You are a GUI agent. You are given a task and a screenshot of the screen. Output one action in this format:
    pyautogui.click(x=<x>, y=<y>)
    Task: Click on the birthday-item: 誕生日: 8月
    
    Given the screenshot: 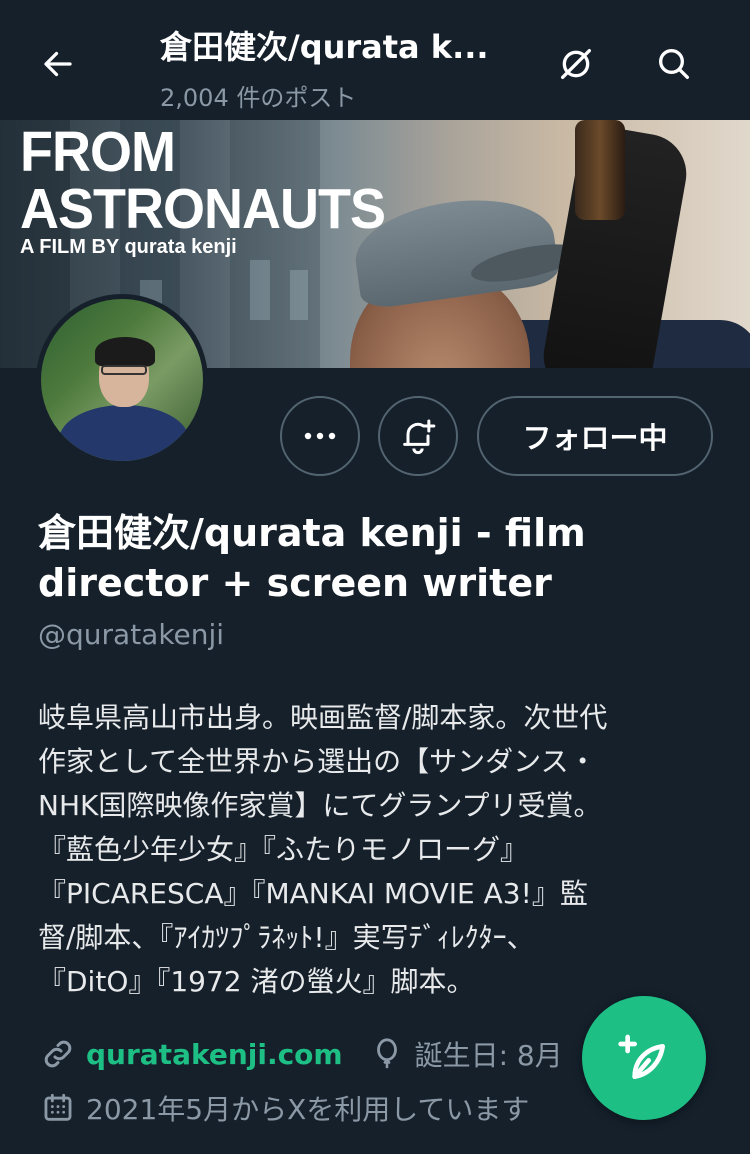 What is the action you would take?
    pyautogui.click(x=465, y=1054)
    